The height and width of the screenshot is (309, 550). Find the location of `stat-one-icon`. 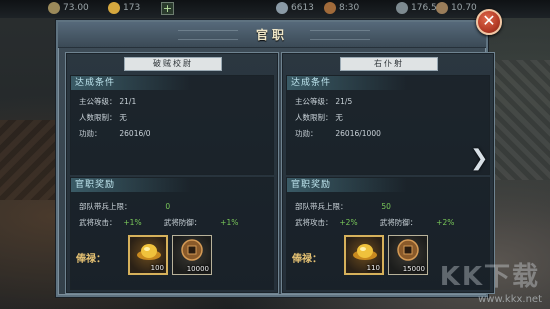

stat-one-icon is located at coordinates (402, 8).